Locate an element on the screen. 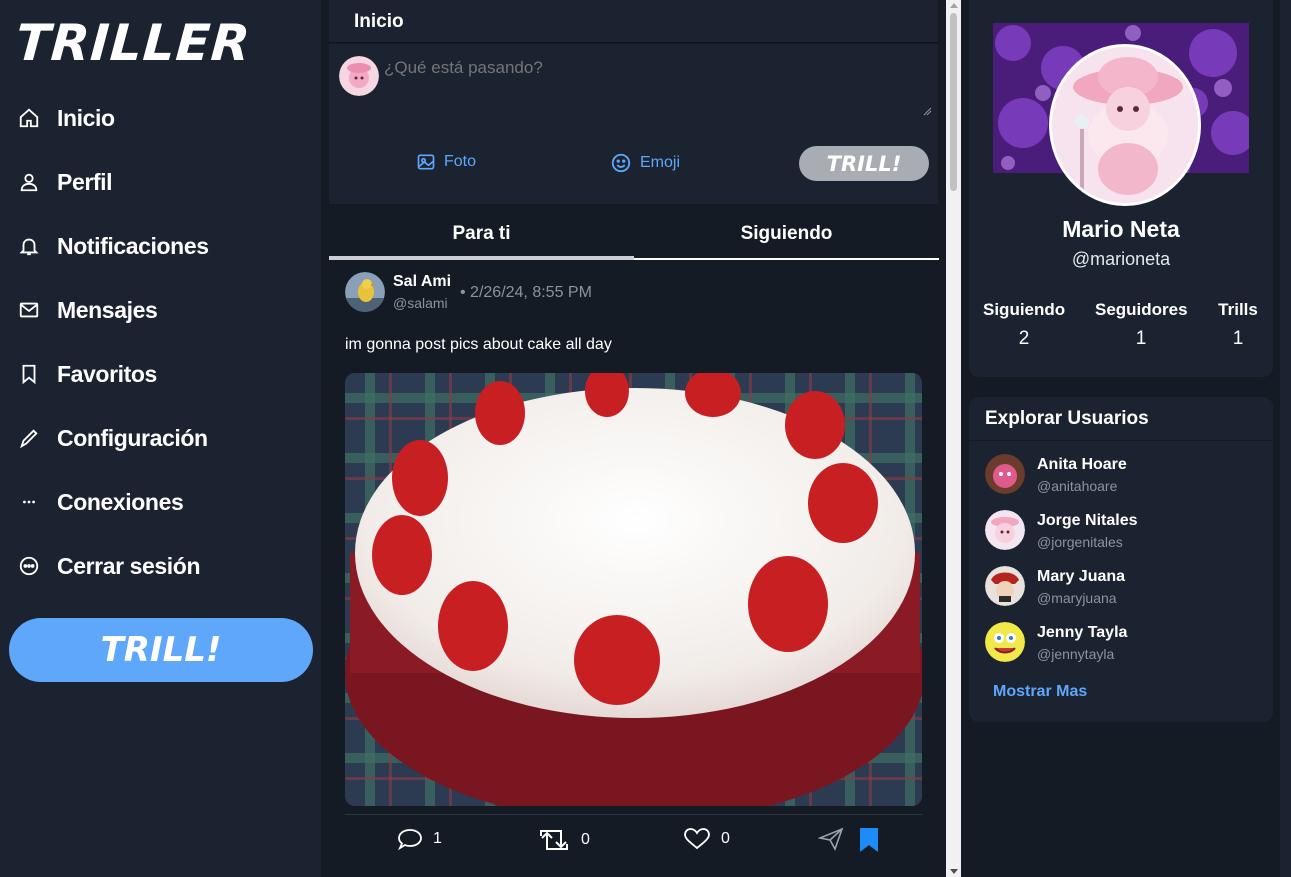  nav-item-cerrar-sesion: Cerrar sesión is located at coordinates (160, 566).